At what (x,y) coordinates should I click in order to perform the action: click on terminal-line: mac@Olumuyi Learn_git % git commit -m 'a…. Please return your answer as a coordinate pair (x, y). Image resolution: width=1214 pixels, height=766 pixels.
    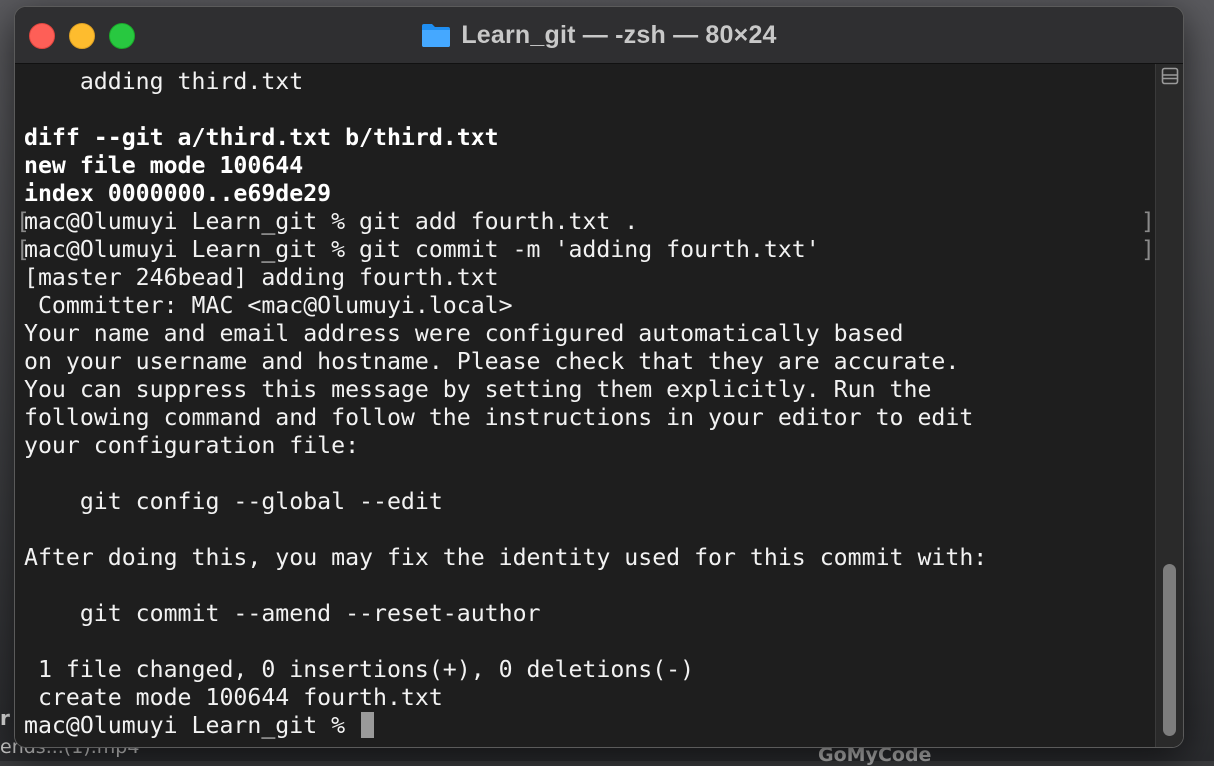
    Looking at the image, I should click on (505, 250).